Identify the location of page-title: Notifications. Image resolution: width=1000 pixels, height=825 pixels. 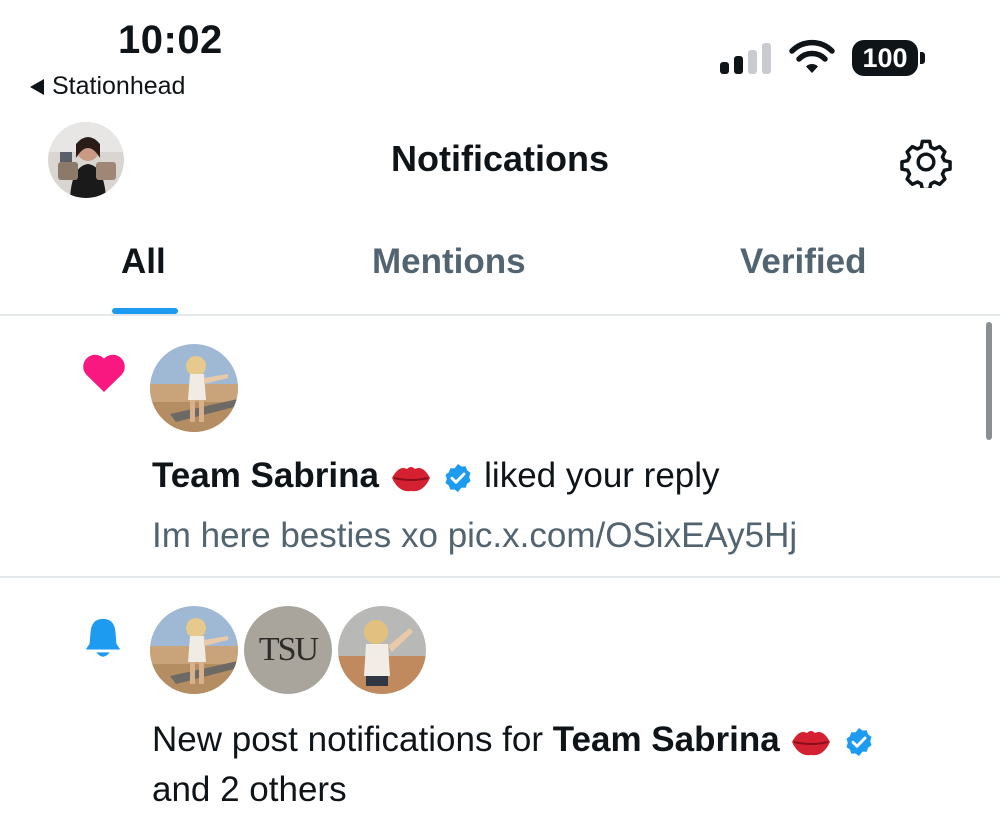
(499, 158).